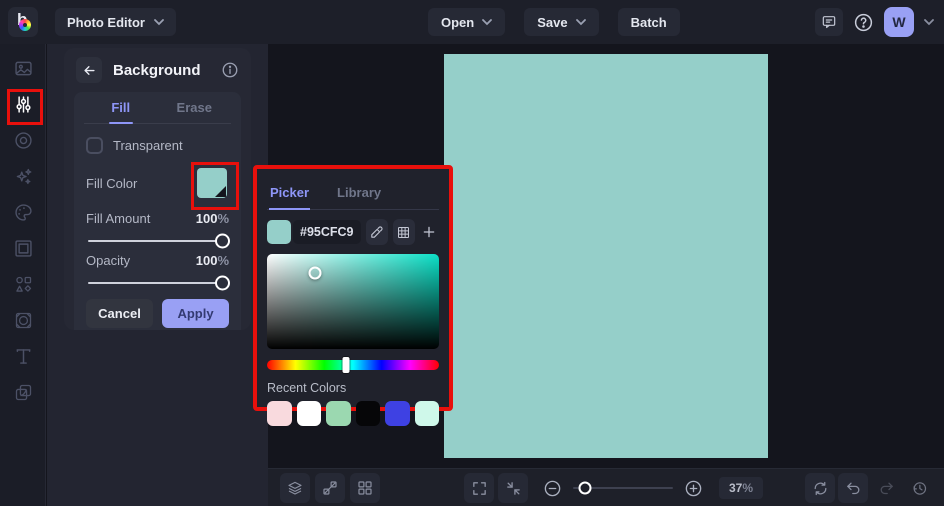  I want to click on fill-amount-slider-handle, so click(222, 241).